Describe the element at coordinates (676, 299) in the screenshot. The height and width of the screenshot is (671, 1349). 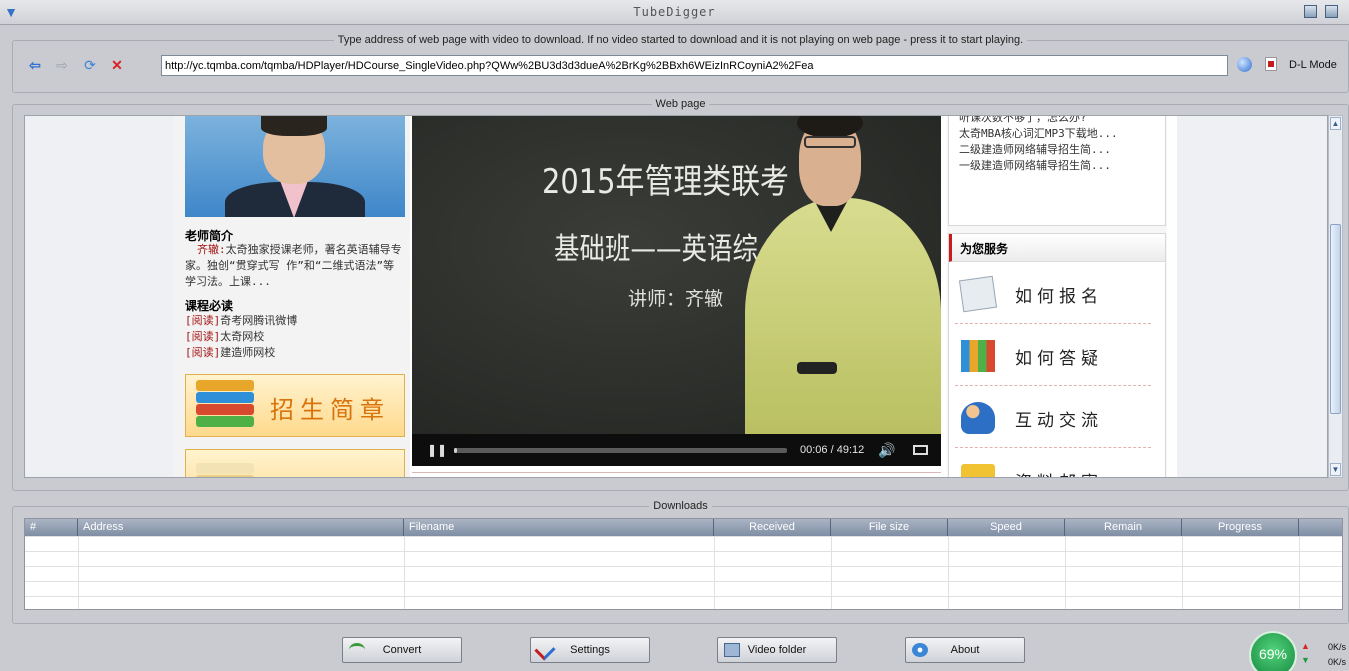
I see `video-caption-line3: 讲师：齐辙` at that location.